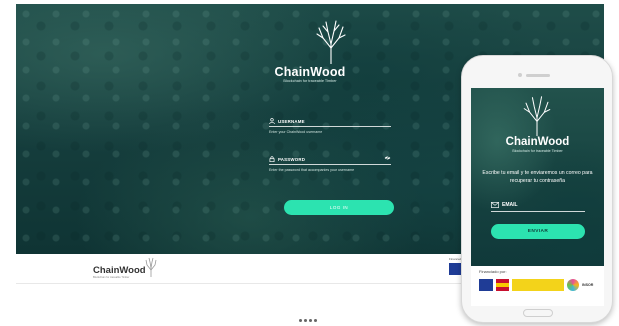  What do you see at coordinates (296, 132) in the screenshot?
I see `username-help: Enter your ChainWood username` at bounding box center [296, 132].